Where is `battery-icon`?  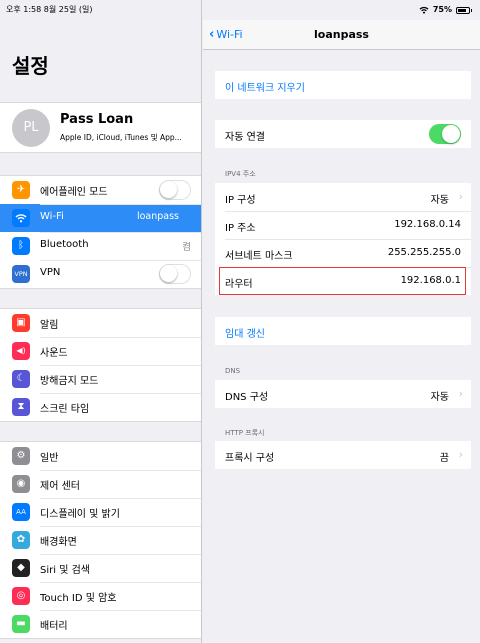 battery-icon is located at coordinates (464, 10).